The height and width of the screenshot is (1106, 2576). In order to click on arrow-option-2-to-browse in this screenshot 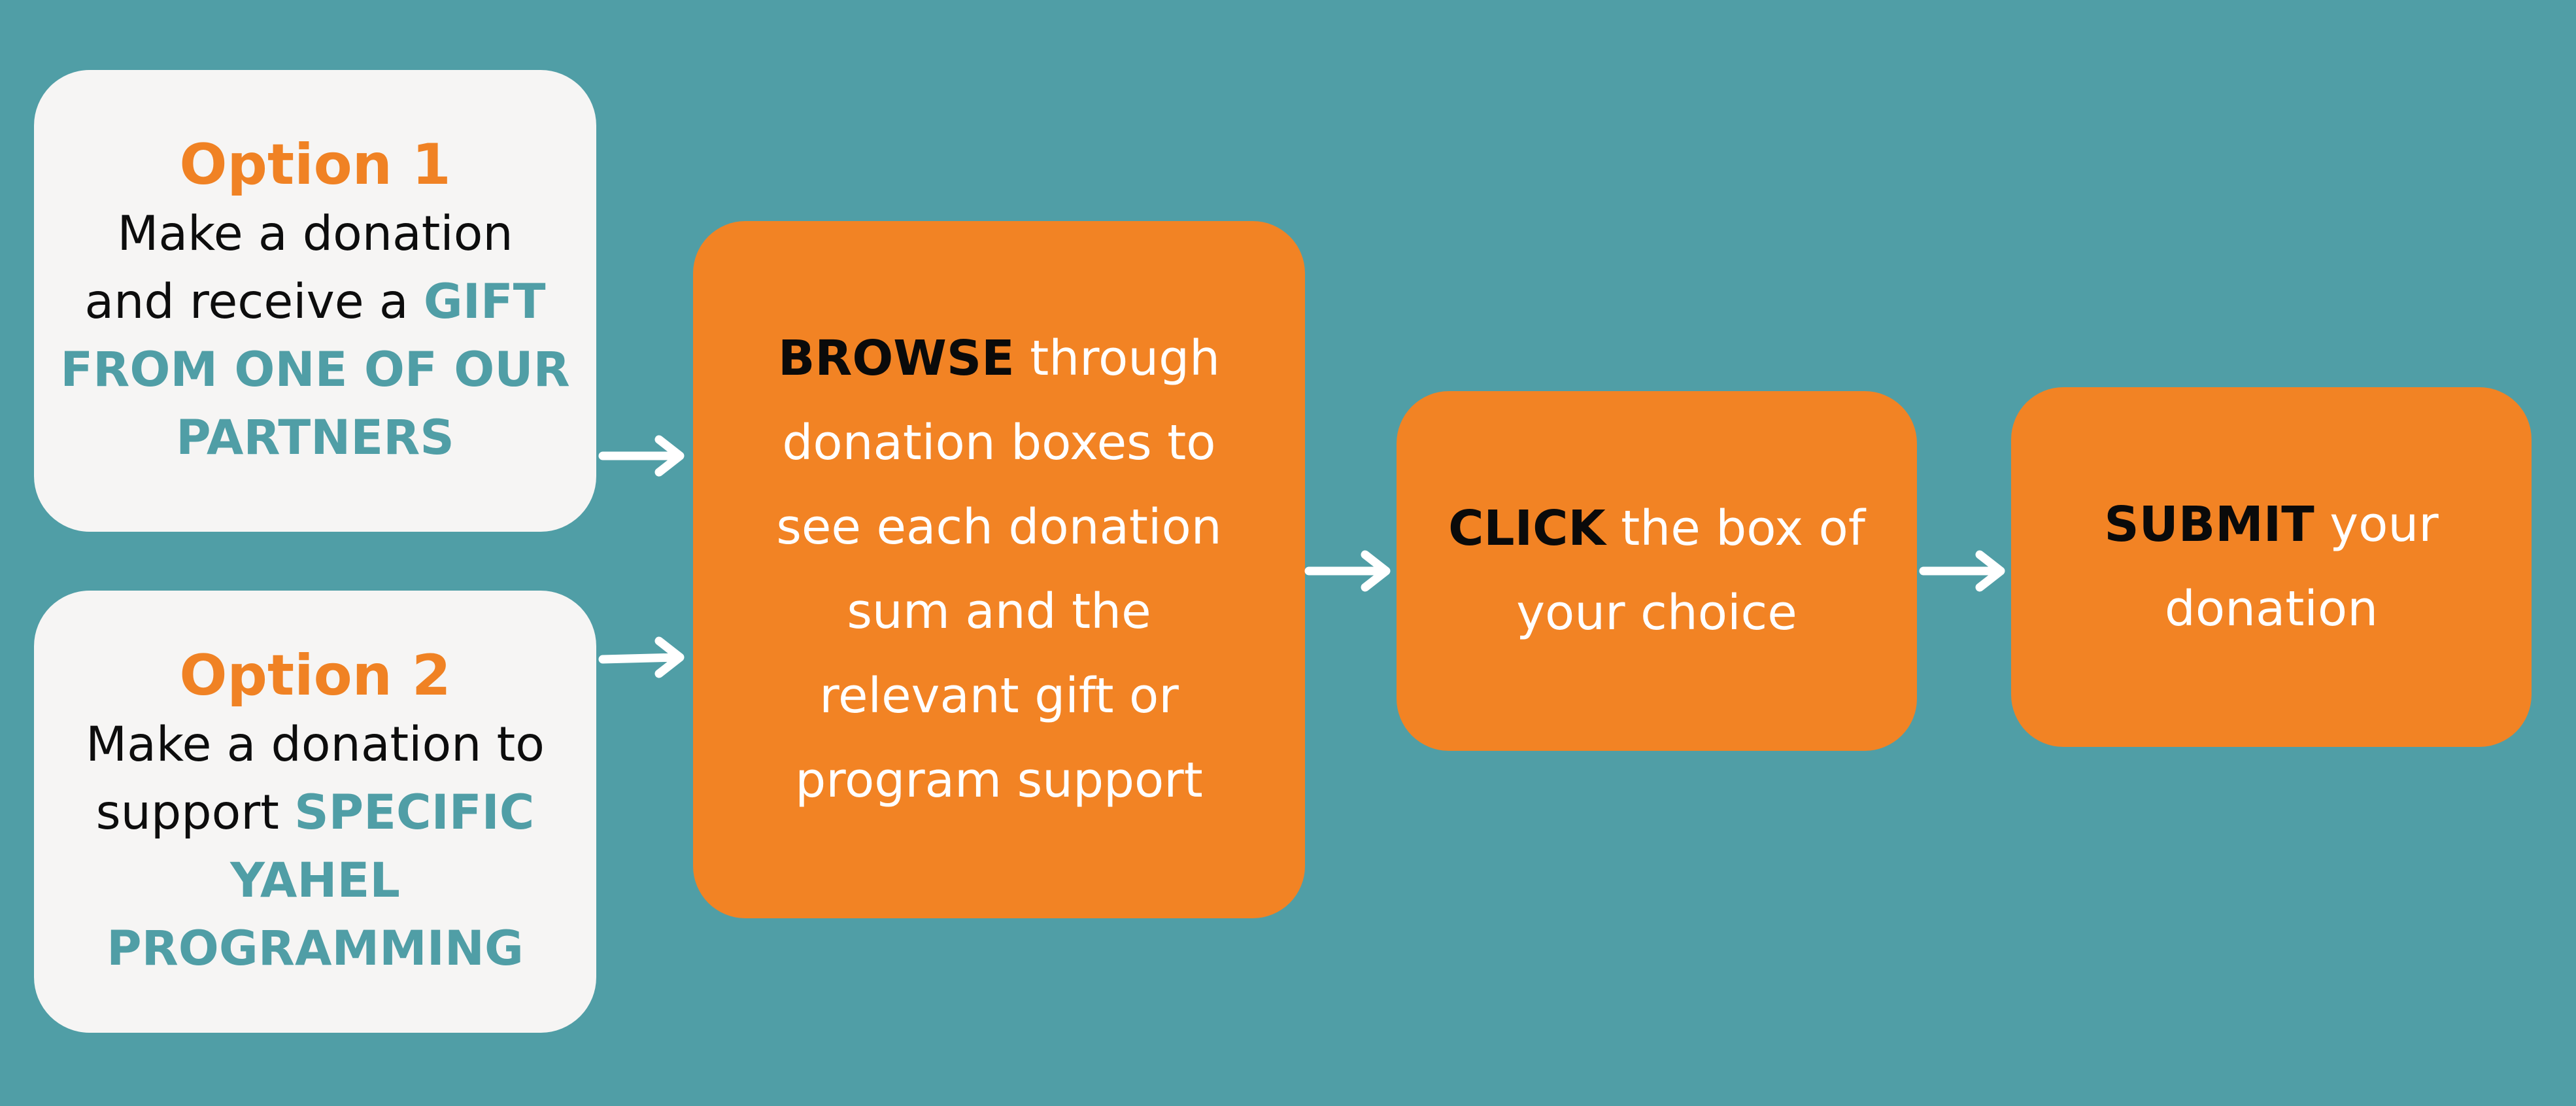, I will do `click(641, 657)`.